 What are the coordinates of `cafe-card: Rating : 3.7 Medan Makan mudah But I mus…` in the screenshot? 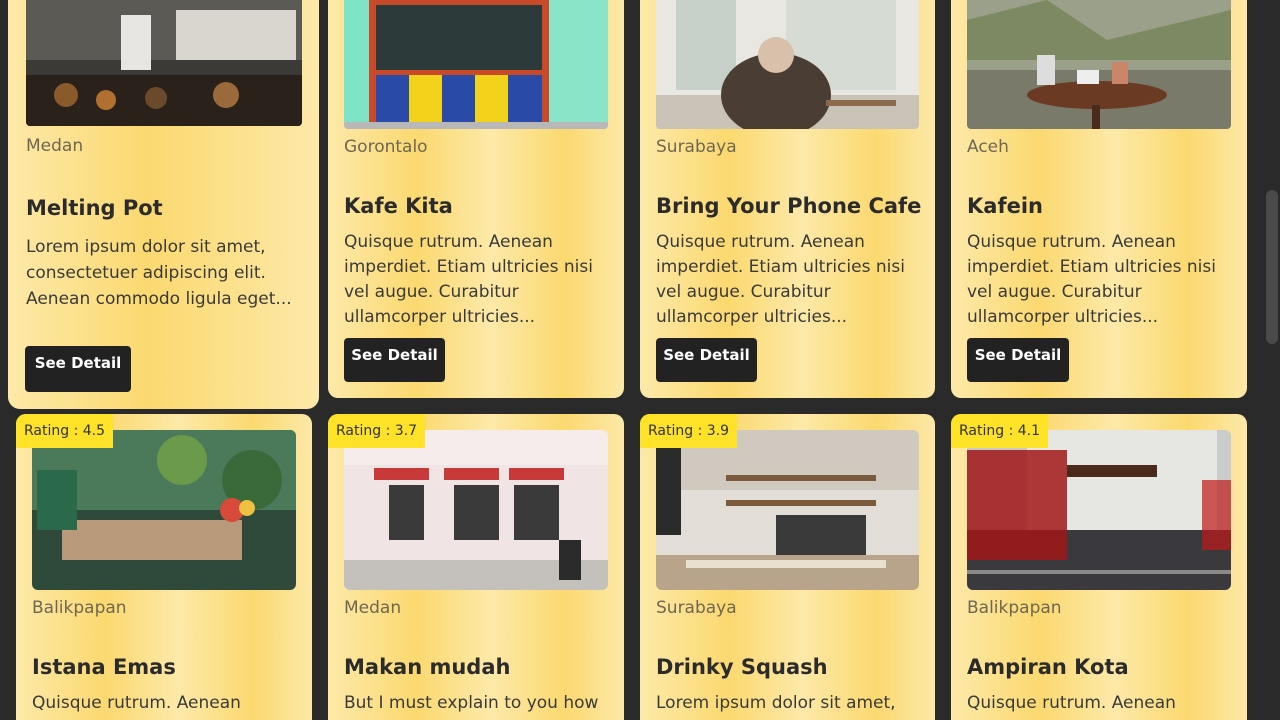 It's located at (476, 567).